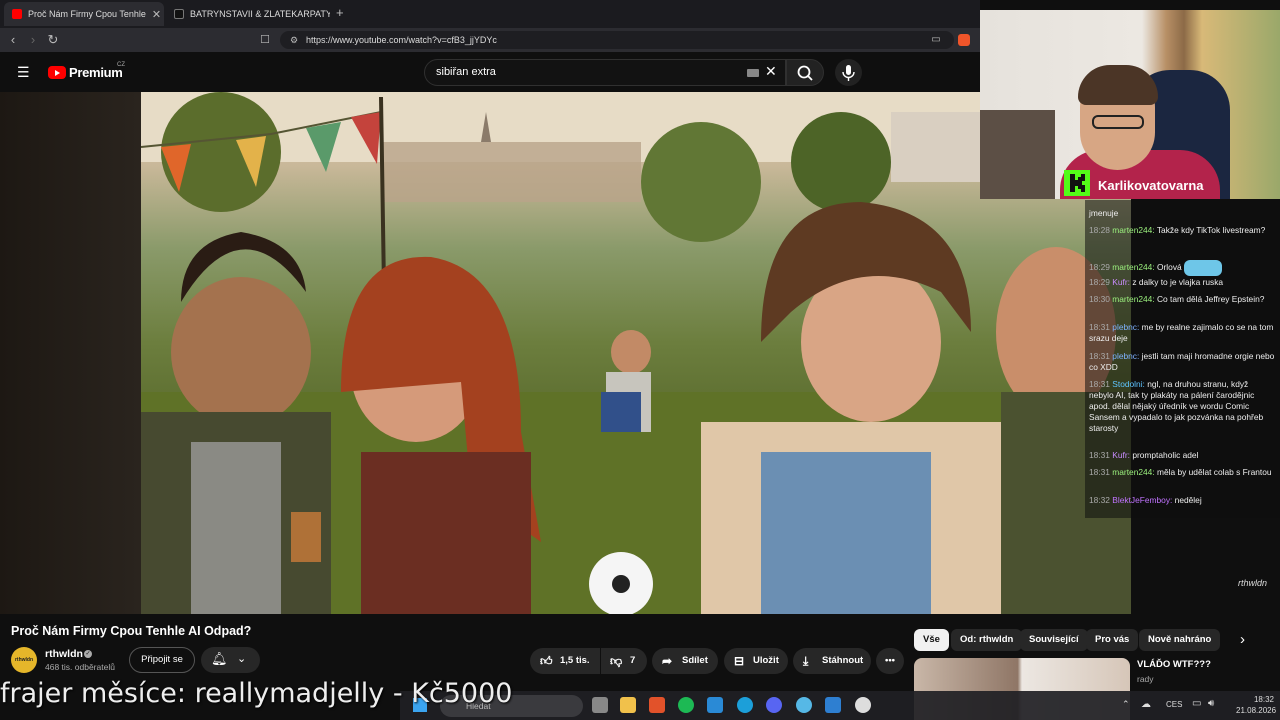 This screenshot has height=720, width=1280. I want to click on clock-date: 21.08.2026, so click(1256, 710).